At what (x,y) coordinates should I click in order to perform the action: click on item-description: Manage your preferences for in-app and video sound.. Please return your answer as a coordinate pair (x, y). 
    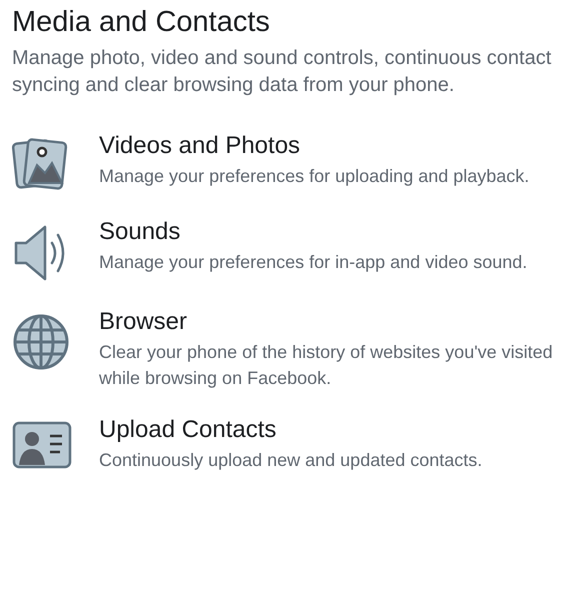
    Looking at the image, I should click on (313, 262).